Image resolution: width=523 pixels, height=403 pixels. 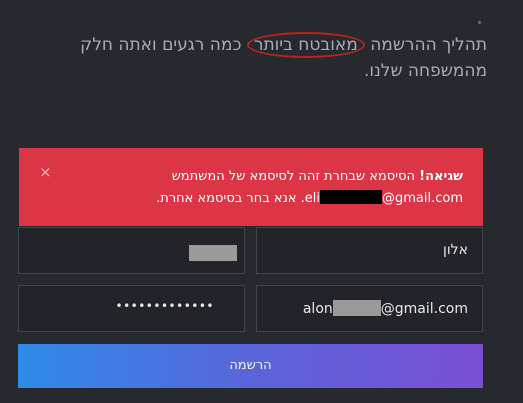 I want to click on password-input: •••••••••••••, so click(x=131, y=308).